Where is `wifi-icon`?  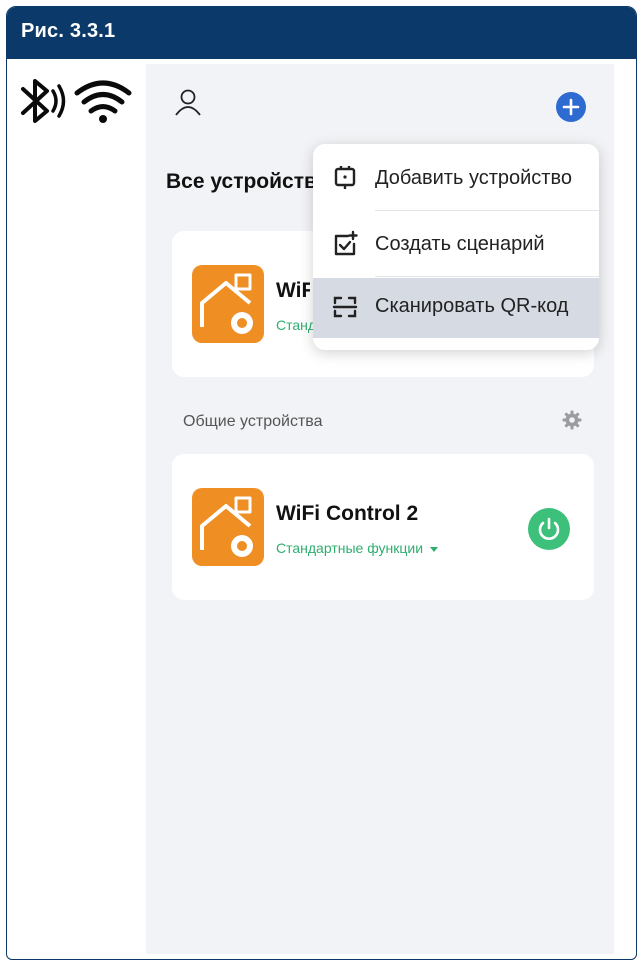 wifi-icon is located at coordinates (103, 101).